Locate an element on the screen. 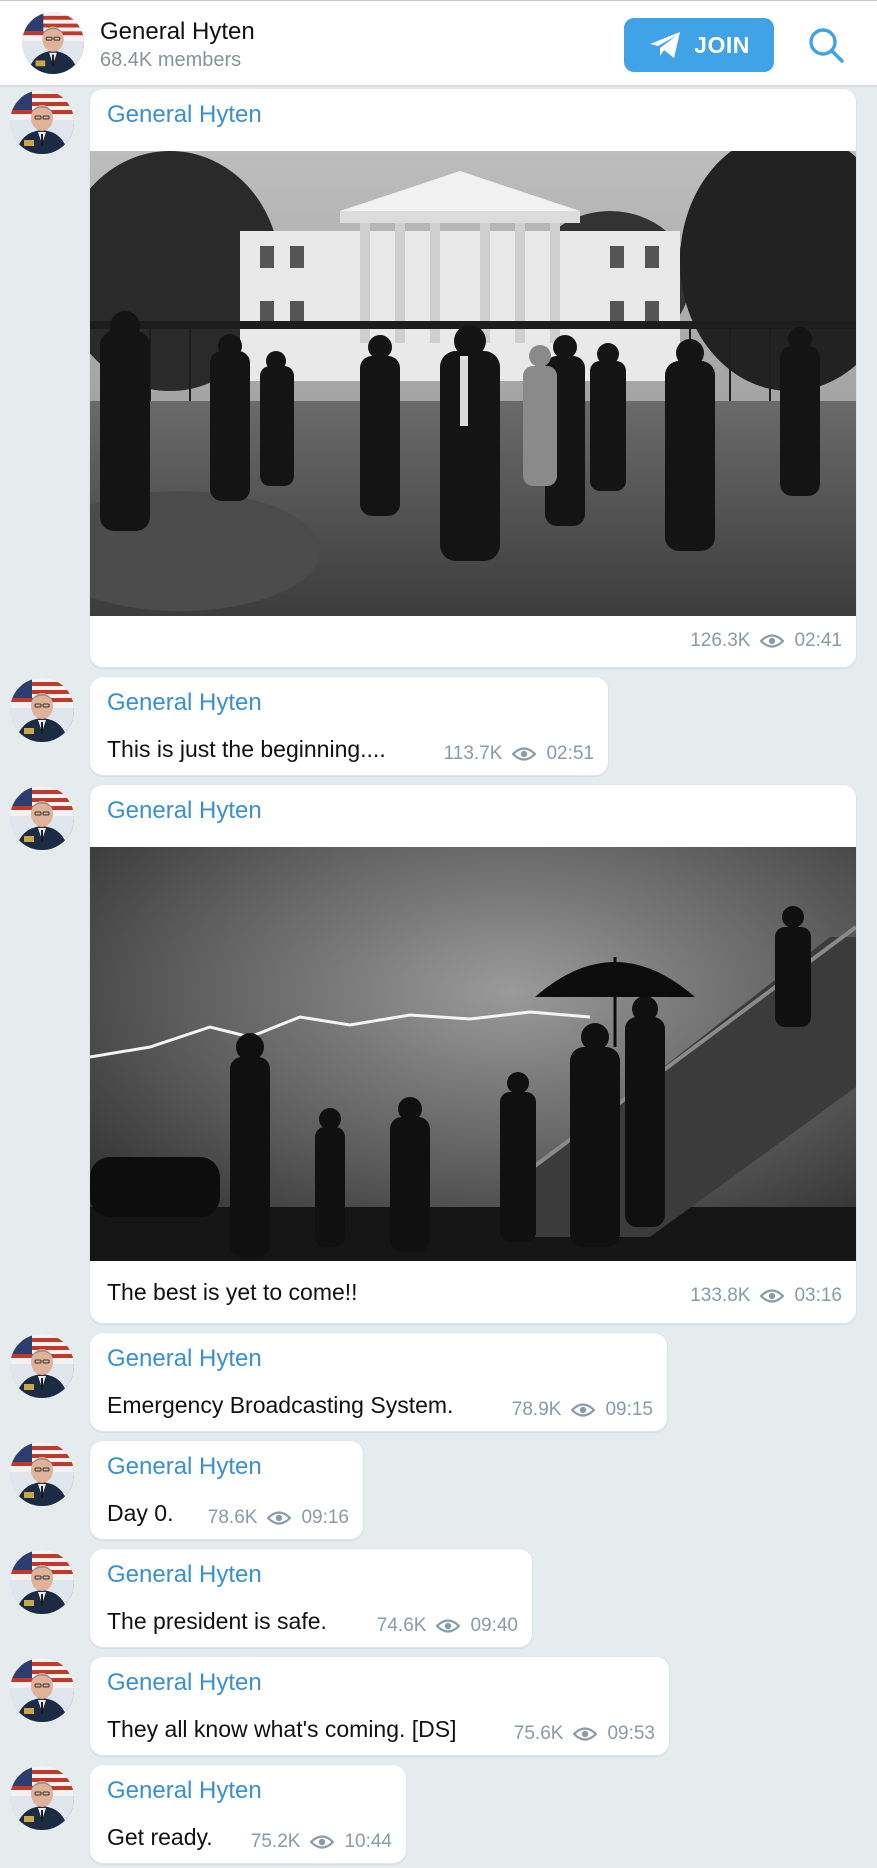  view-count: 74.6K is located at coordinates (401, 1625).